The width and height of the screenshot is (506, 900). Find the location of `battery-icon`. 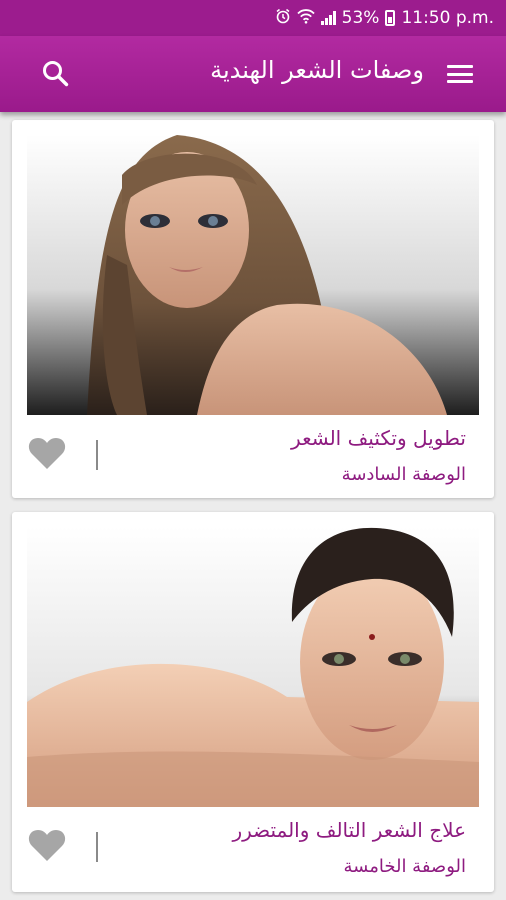

battery-icon is located at coordinates (390, 18).